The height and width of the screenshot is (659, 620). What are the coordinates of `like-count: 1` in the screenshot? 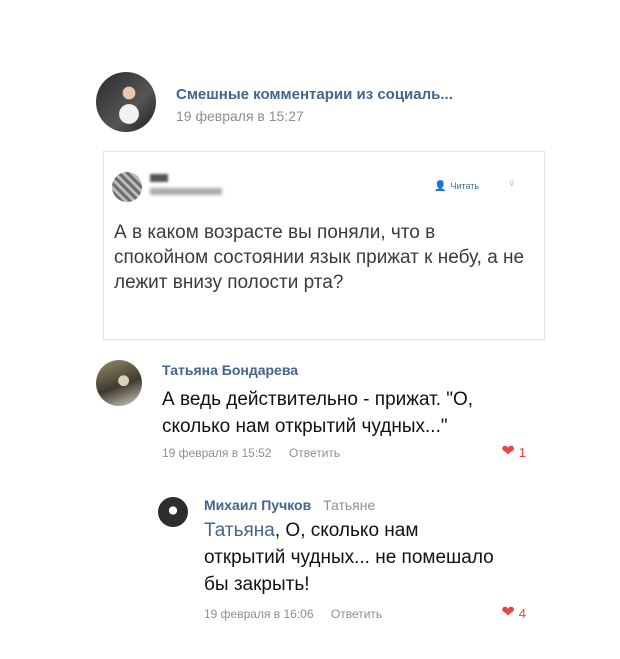 It's located at (522, 452).